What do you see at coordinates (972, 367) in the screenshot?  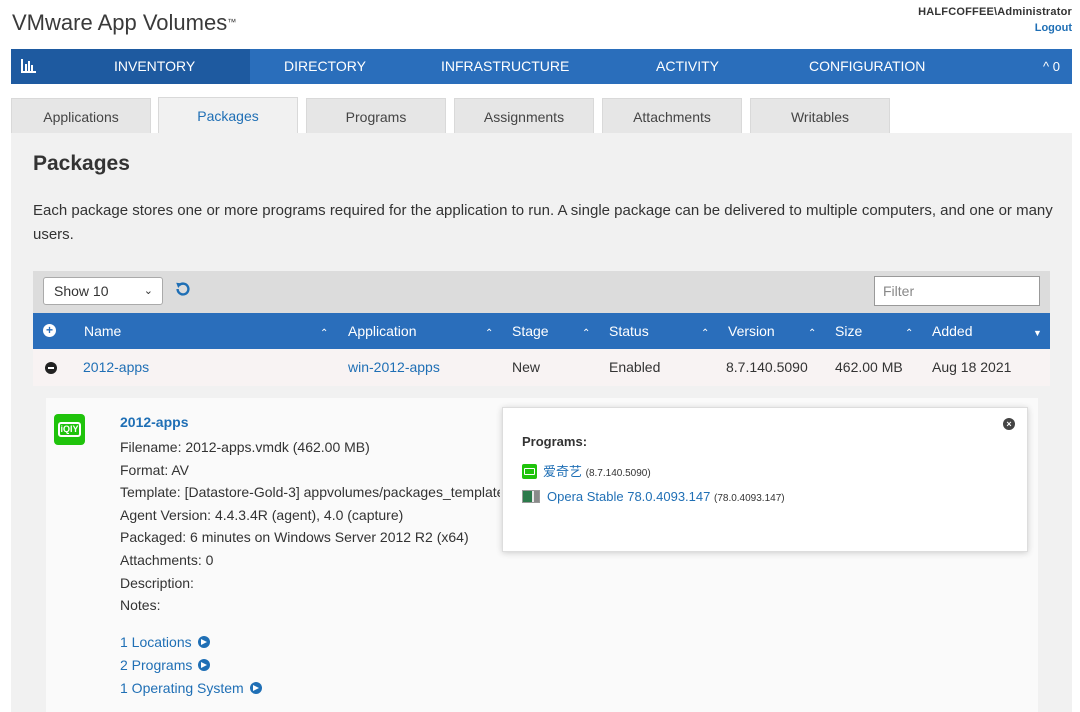 I see `added-cell: Aug 18 2021` at bounding box center [972, 367].